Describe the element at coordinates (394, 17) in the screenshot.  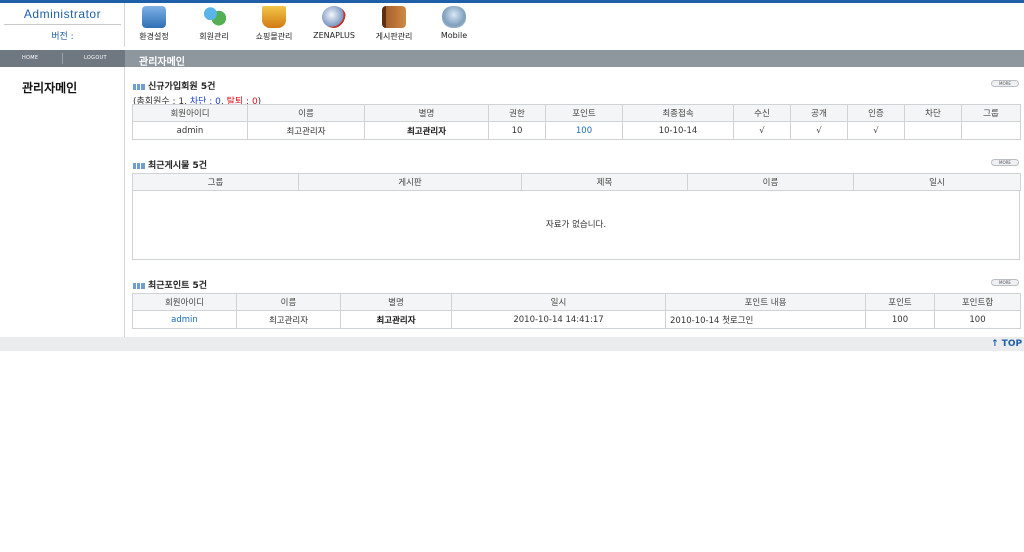
I see `notebook-icon` at that location.